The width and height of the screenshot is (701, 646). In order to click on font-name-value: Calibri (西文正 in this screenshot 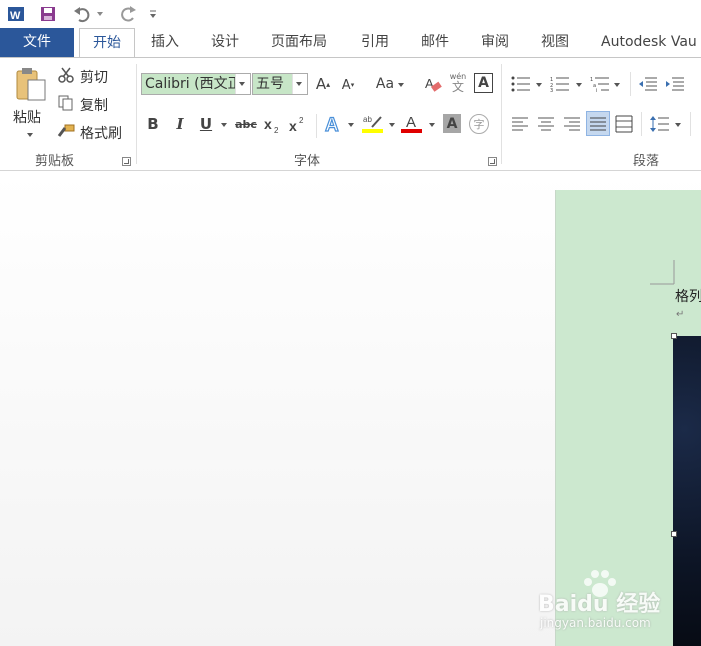, I will do `click(193, 84)`.